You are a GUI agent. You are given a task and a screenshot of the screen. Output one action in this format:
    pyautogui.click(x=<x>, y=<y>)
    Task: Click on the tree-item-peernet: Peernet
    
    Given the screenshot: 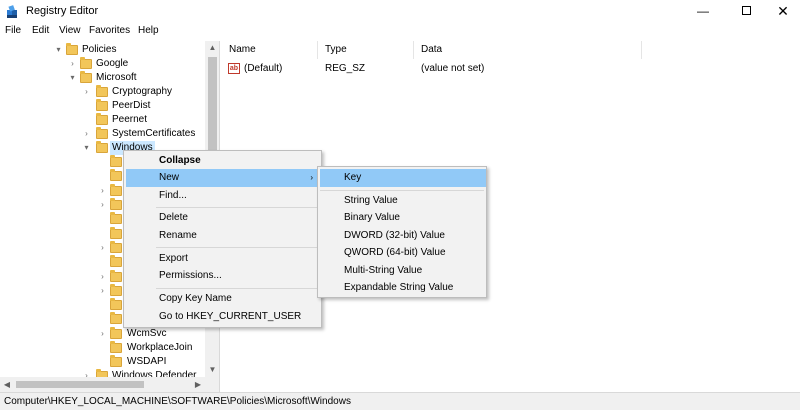 What is the action you would take?
    pyautogui.click(x=102, y=120)
    